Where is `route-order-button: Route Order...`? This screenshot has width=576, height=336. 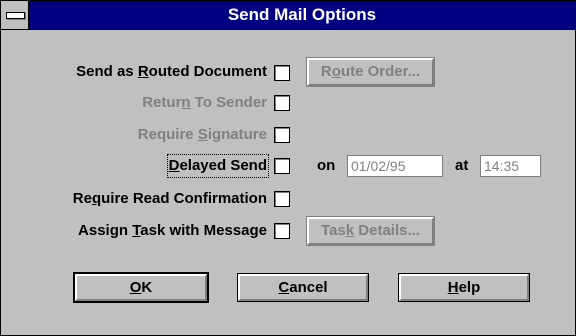 route-order-button: Route Order... is located at coordinates (370, 72).